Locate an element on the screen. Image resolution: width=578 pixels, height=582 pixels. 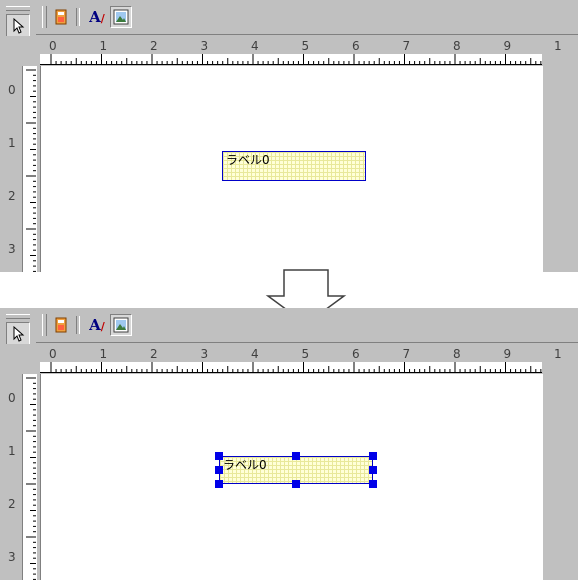
resize-handle-bottom-left is located at coordinates (219, 484).